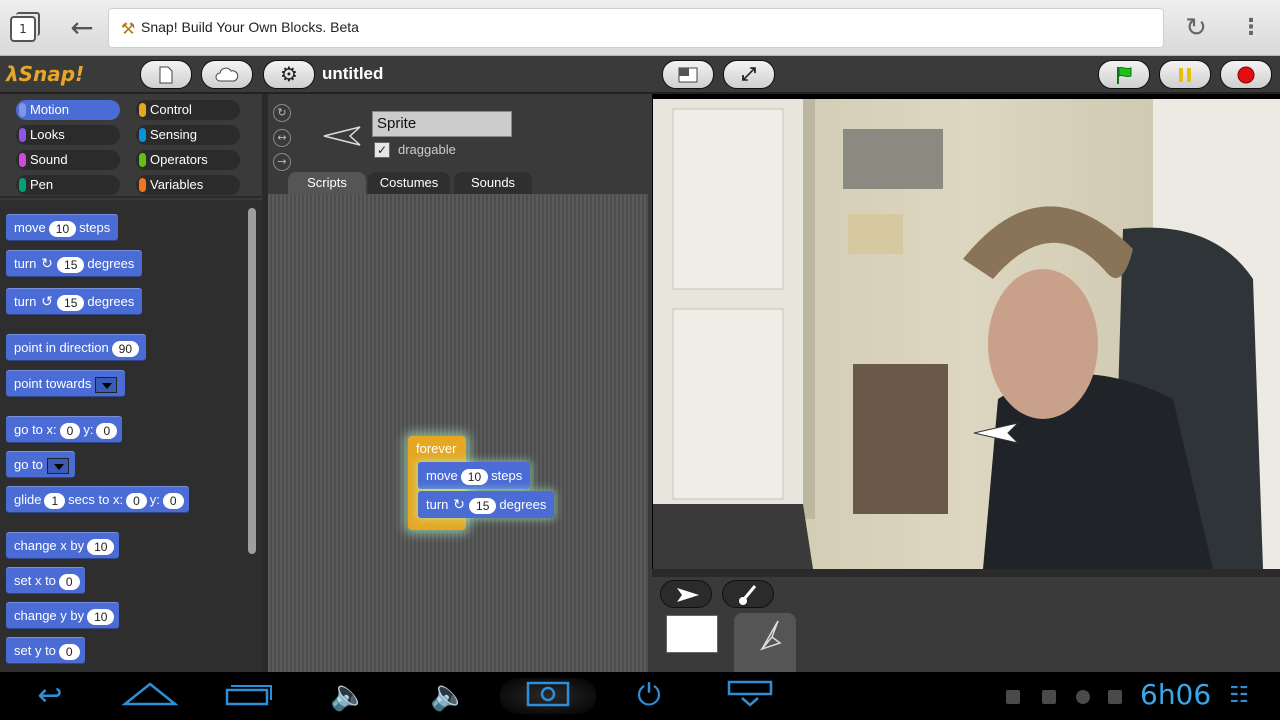  Describe the element at coordinates (68, 110) in the screenshot. I see `category-motion: Motion` at that location.